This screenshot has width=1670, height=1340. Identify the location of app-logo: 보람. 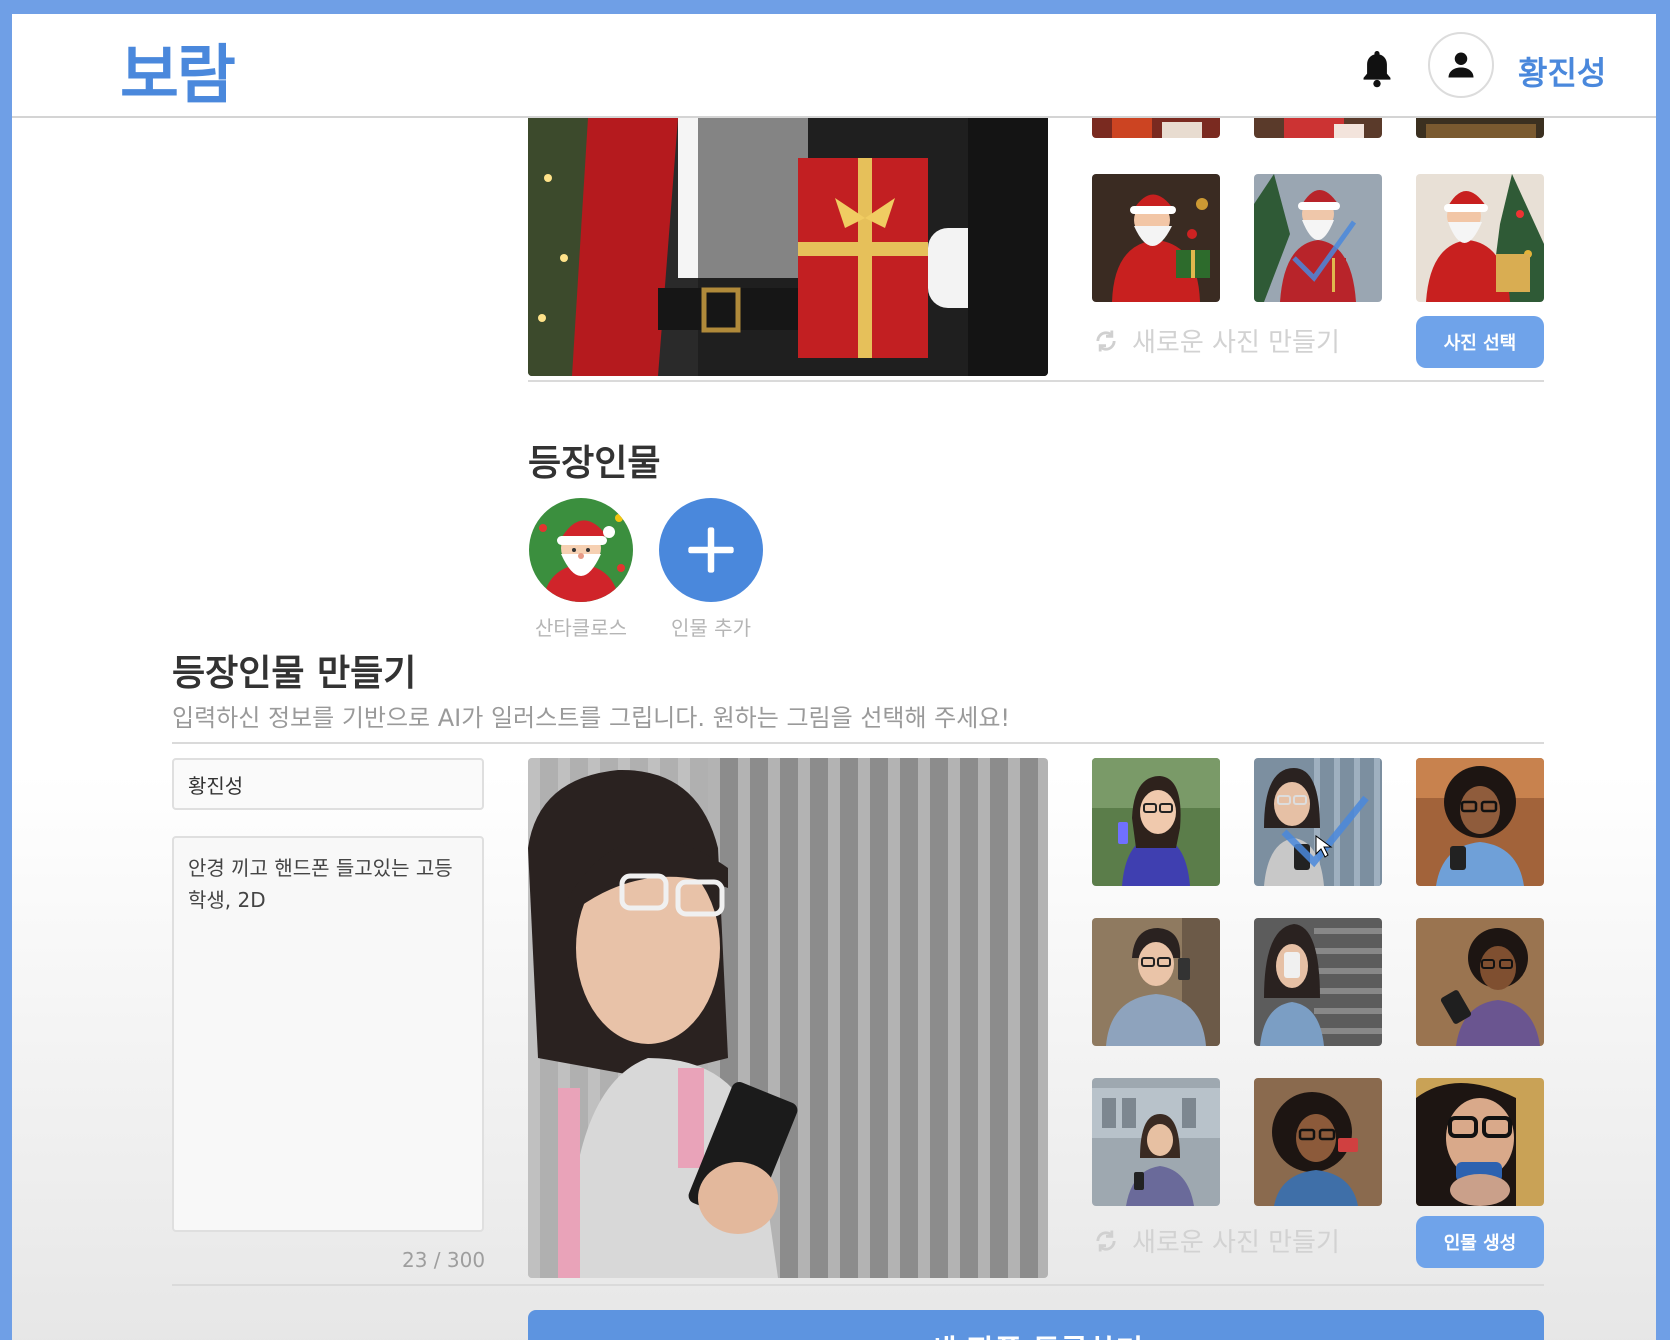
(178, 70).